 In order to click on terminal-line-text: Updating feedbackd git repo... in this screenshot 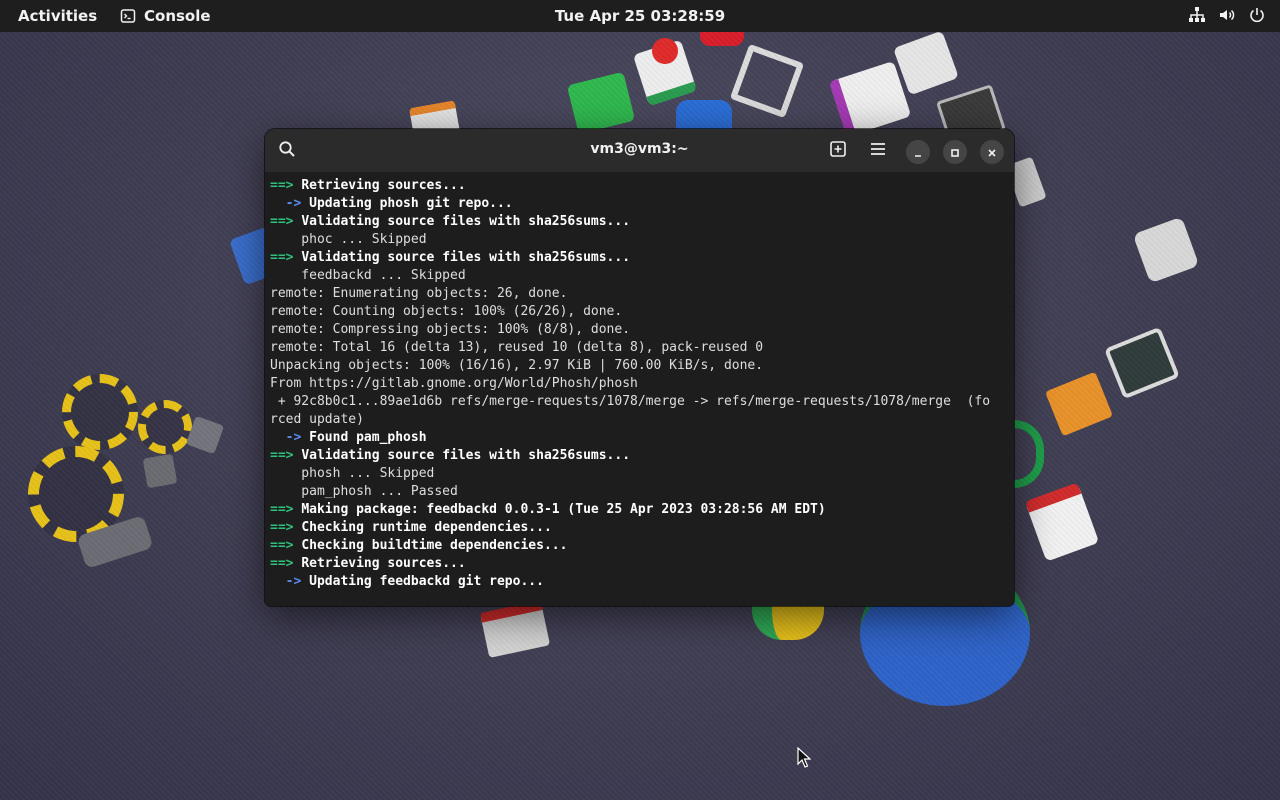, I will do `click(426, 581)`.